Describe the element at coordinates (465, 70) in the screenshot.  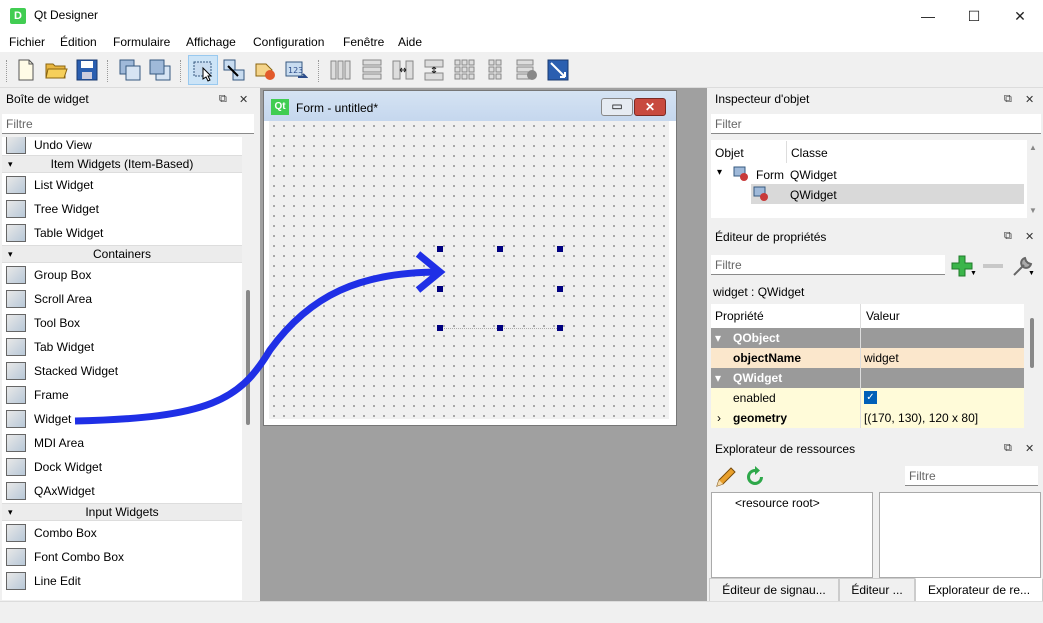
I see `layout-grid-icon` at that location.